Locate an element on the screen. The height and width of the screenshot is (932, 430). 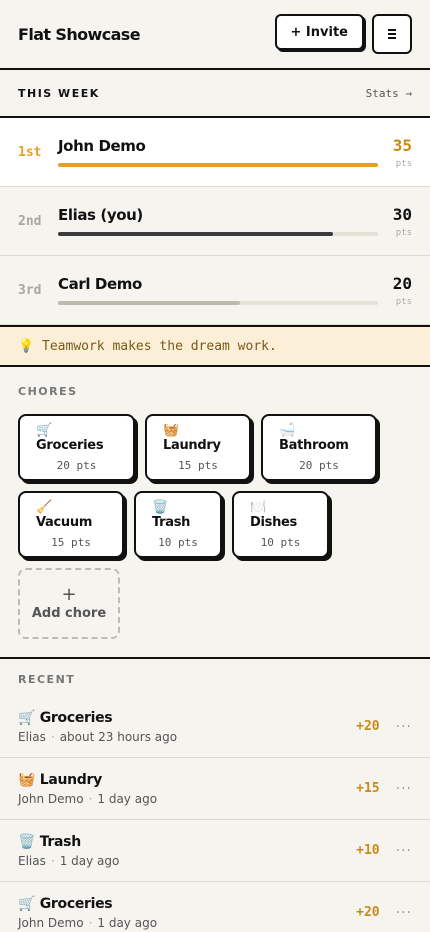
activity-title: 🗑️ Trash is located at coordinates (49, 841).